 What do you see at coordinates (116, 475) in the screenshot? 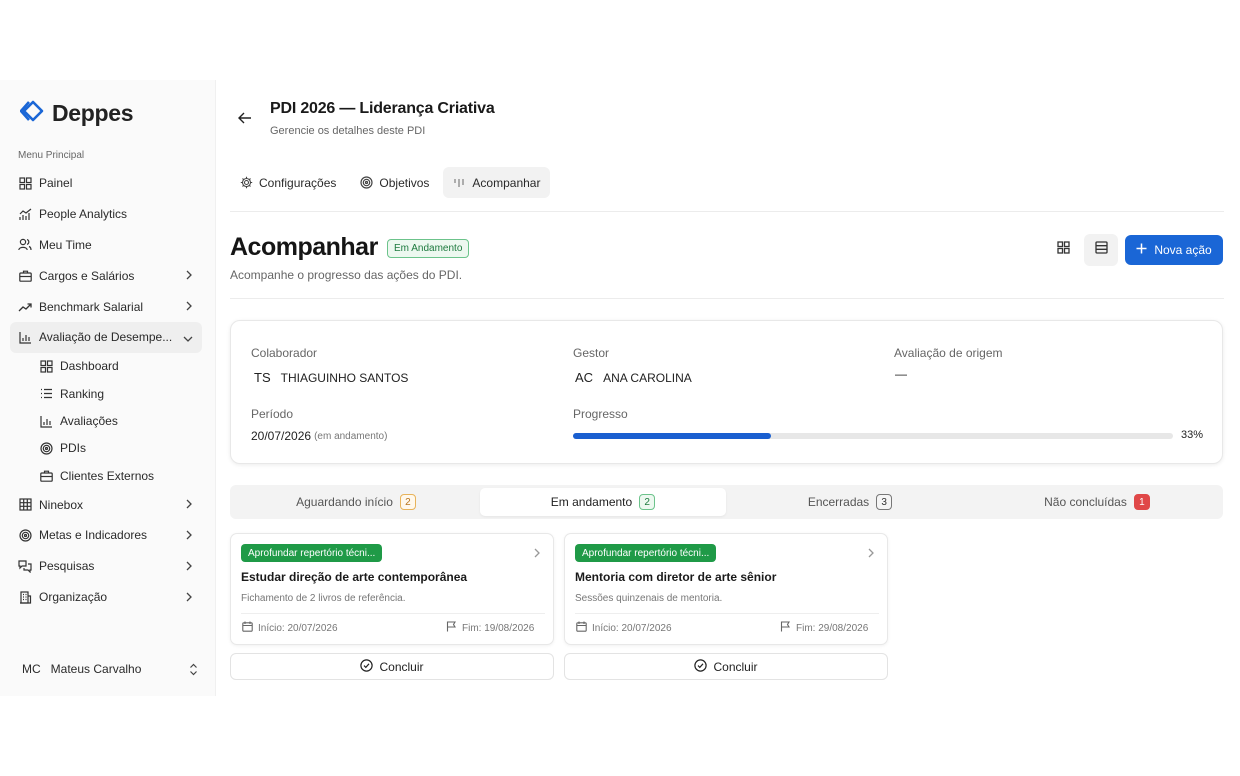
I see `sidebar-subitem-clientes-externos: Clientes Externos` at bounding box center [116, 475].